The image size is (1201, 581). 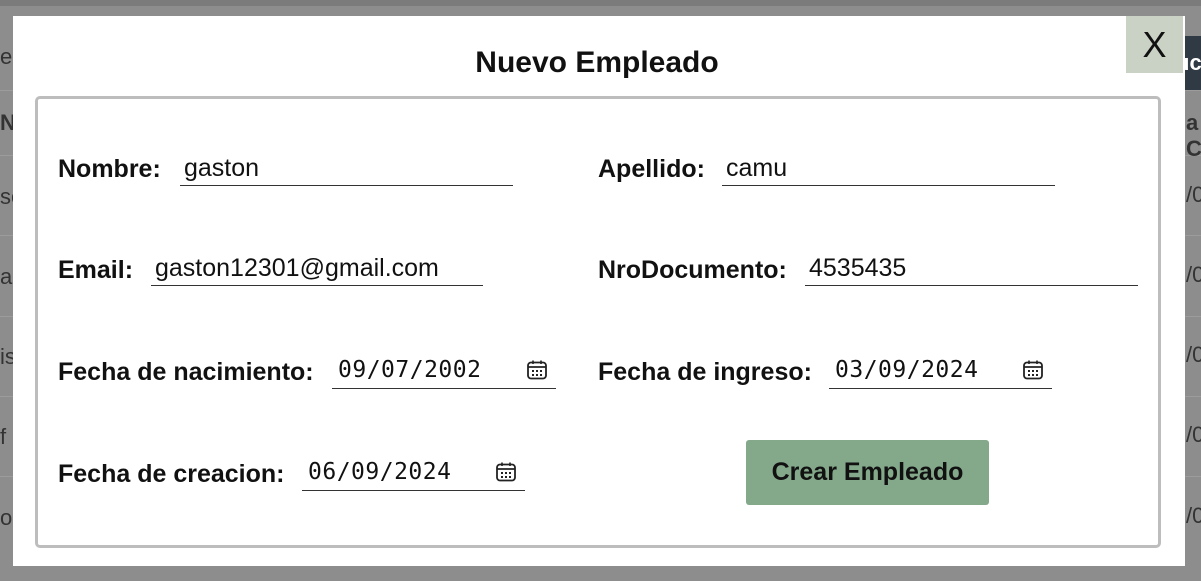 I want to click on background-text-fragment: a, so click(x=6, y=276).